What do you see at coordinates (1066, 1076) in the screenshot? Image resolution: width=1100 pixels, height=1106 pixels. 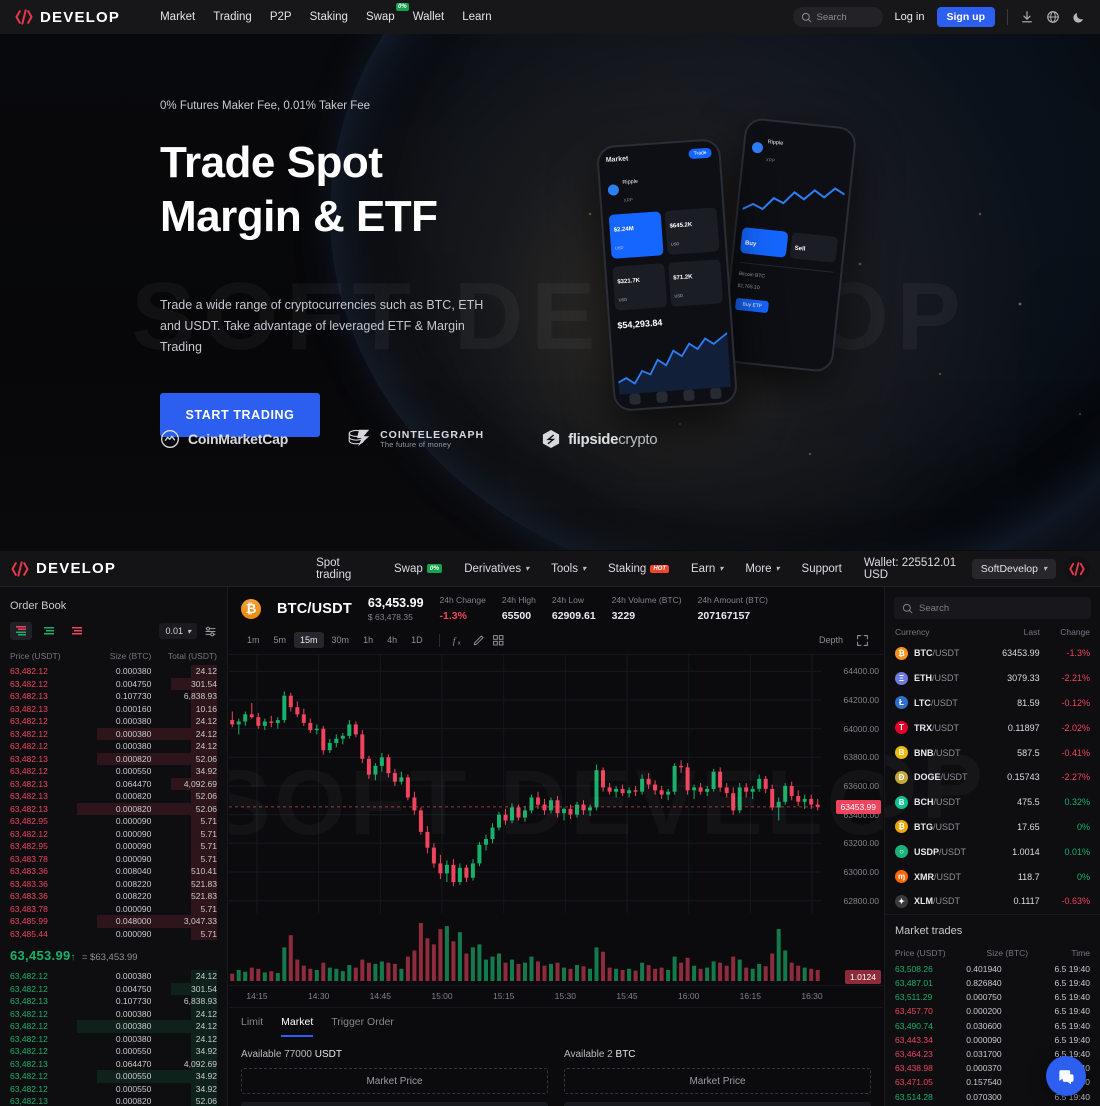 I see `chat-button` at bounding box center [1066, 1076].